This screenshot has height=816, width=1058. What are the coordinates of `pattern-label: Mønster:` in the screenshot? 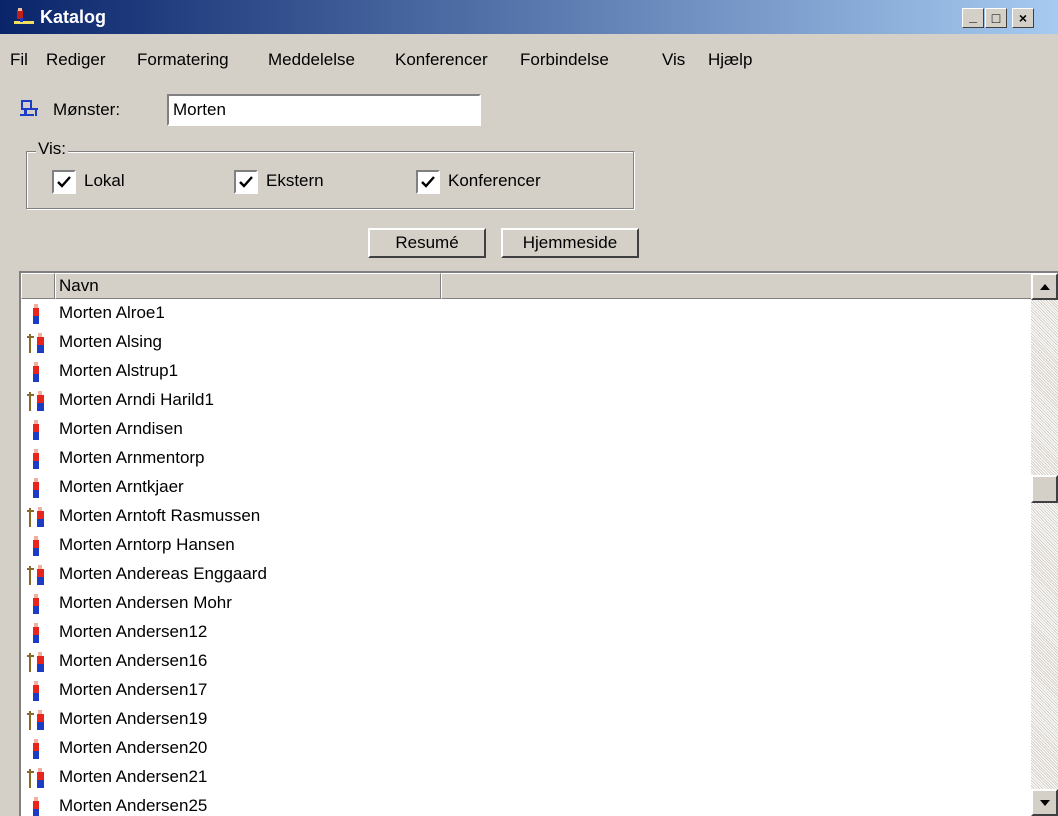 It's located at (87, 109).